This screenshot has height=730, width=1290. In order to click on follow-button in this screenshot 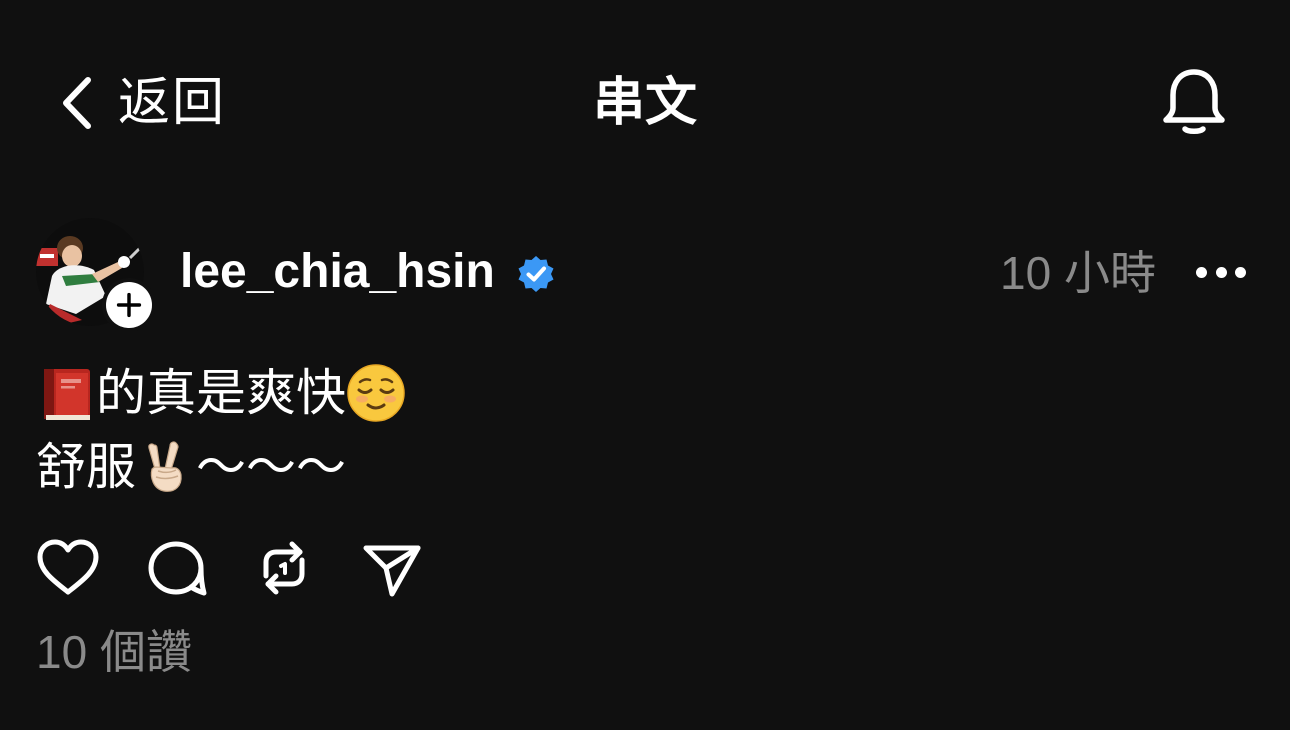, I will do `click(129, 305)`.